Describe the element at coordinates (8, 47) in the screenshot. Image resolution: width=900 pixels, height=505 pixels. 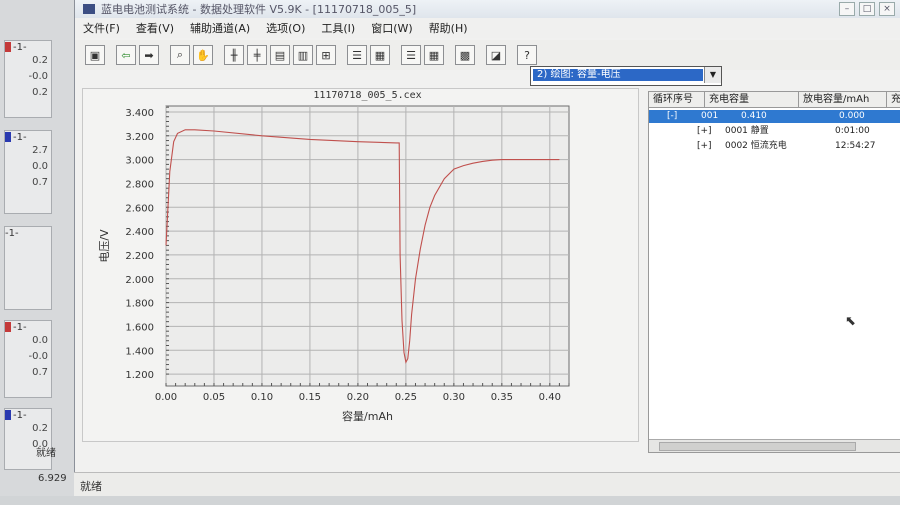
I see `status-red-icon` at that location.